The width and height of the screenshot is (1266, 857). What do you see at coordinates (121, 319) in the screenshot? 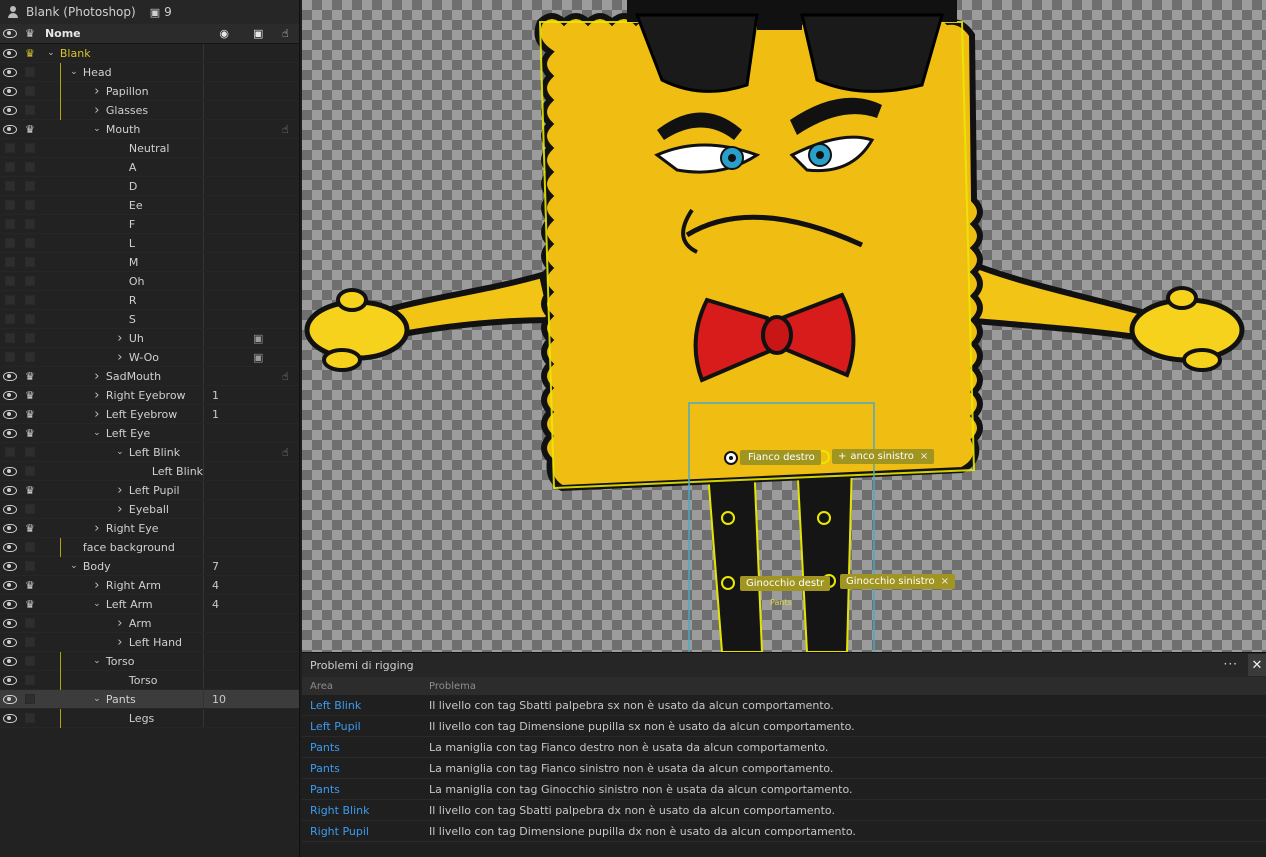
I see `layer-name-cell: S` at bounding box center [121, 319].